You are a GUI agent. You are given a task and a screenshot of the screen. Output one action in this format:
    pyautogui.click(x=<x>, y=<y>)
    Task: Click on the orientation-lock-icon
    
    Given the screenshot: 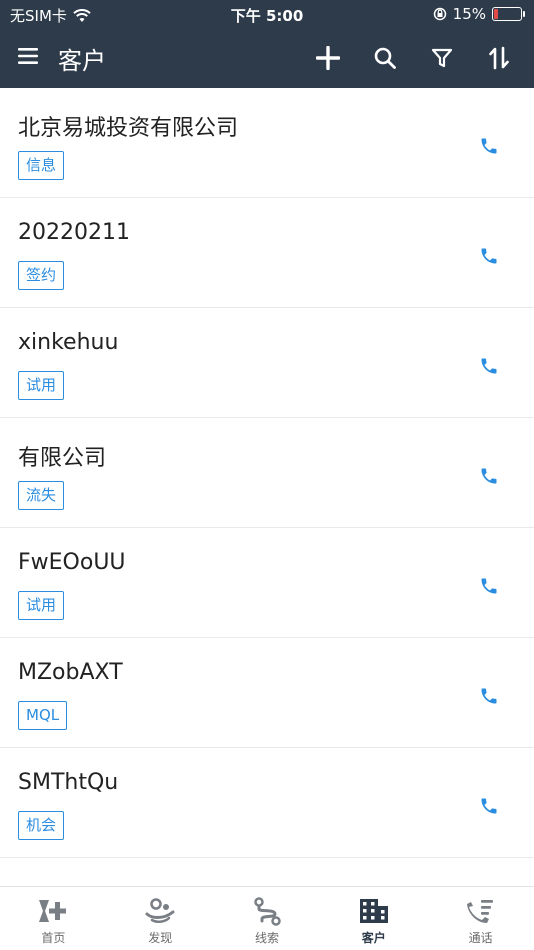 What is the action you would take?
    pyautogui.click(x=439, y=14)
    